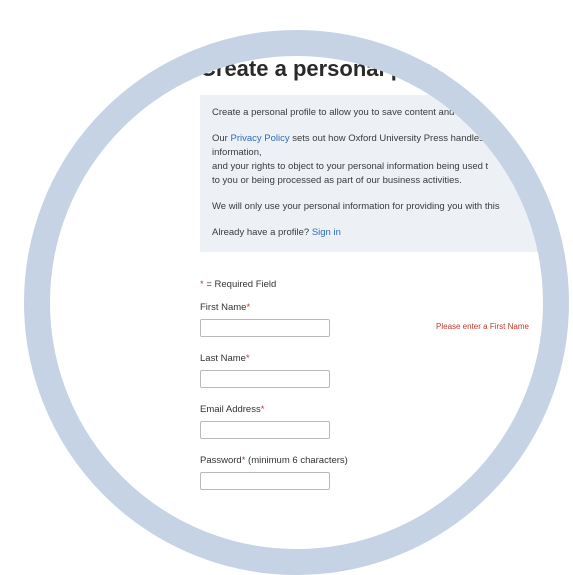 The width and height of the screenshot is (573, 575). Describe the element at coordinates (265, 328) in the screenshot. I see `first-name-input` at that location.